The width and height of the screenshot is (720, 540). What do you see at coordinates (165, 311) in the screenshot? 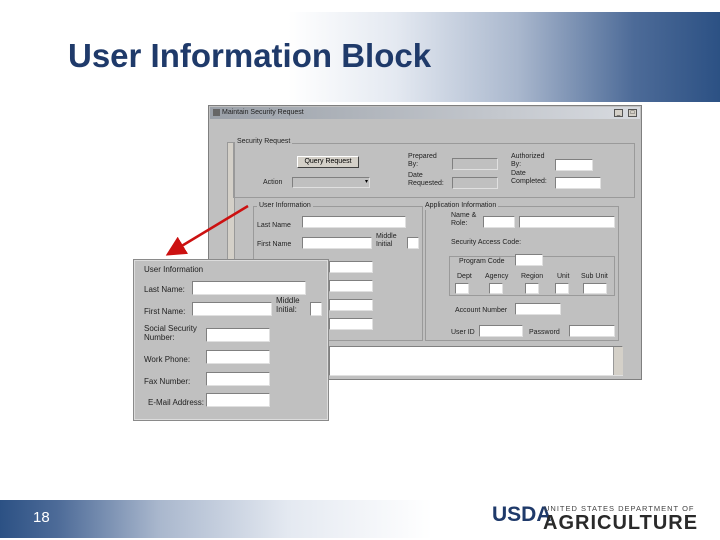
I see `zoom-first-name-label: First Name:` at bounding box center [165, 311].